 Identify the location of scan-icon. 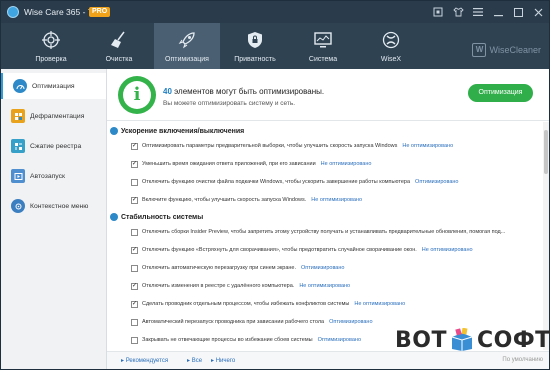
(438, 12).